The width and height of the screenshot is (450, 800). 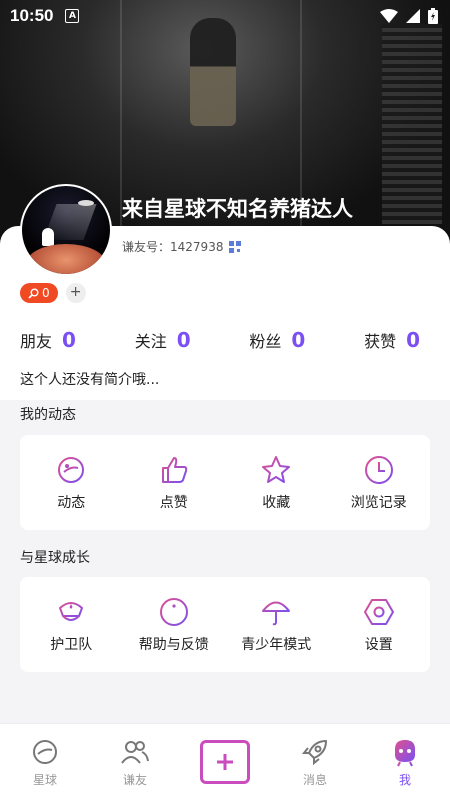 What do you see at coordinates (276, 502) in the screenshot?
I see `item-label: 收藏` at bounding box center [276, 502].